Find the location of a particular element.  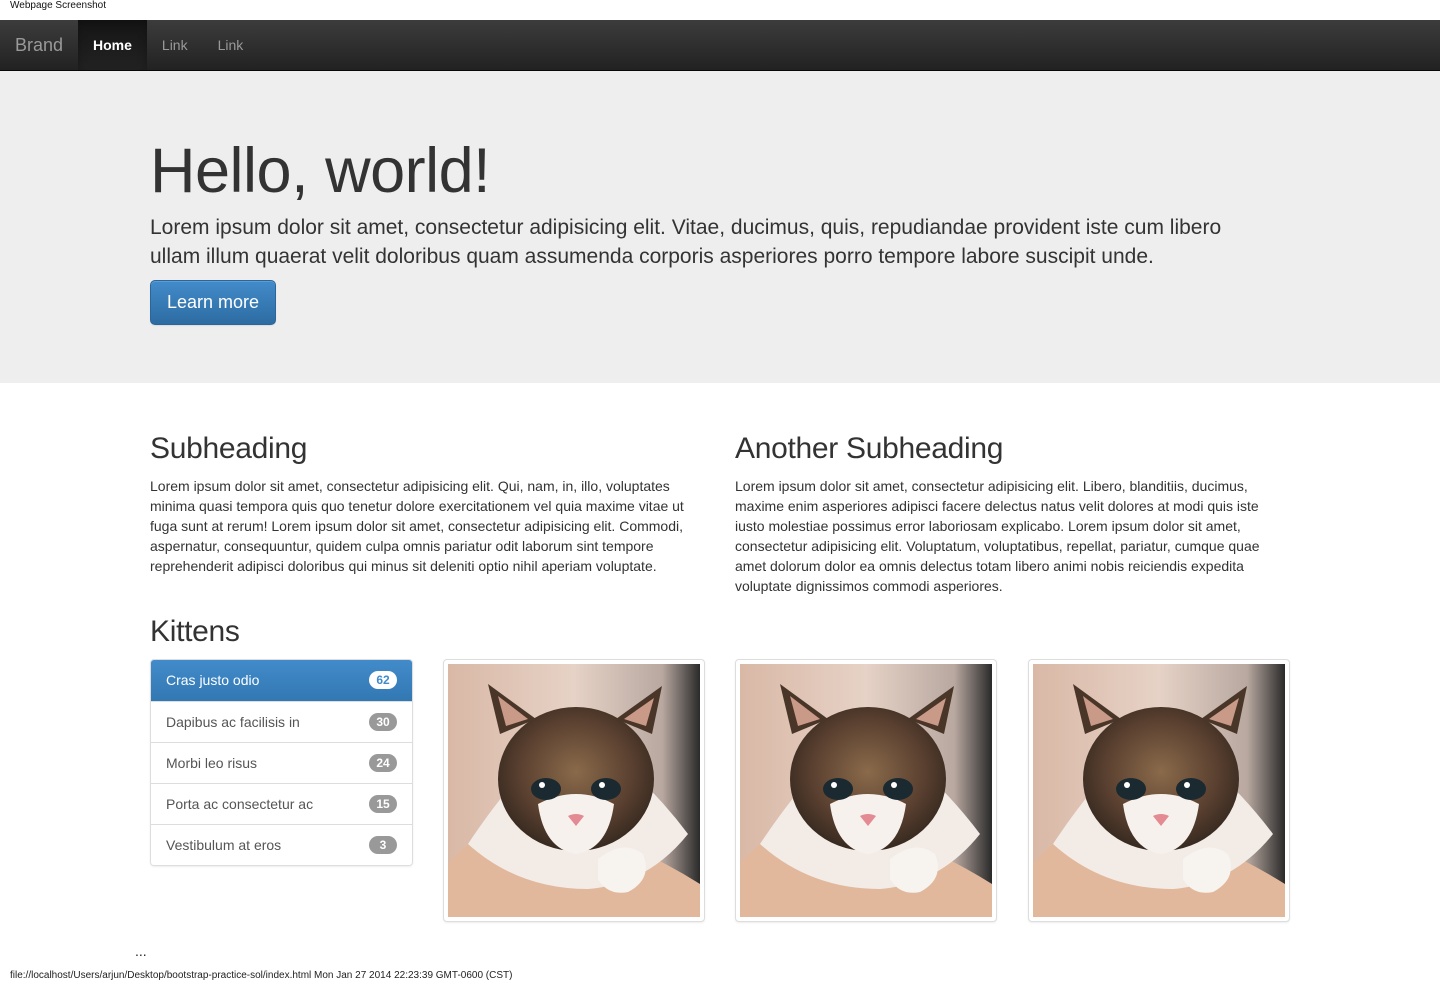

list-item-label: Dapibus ac facilisis in is located at coordinates (233, 722).